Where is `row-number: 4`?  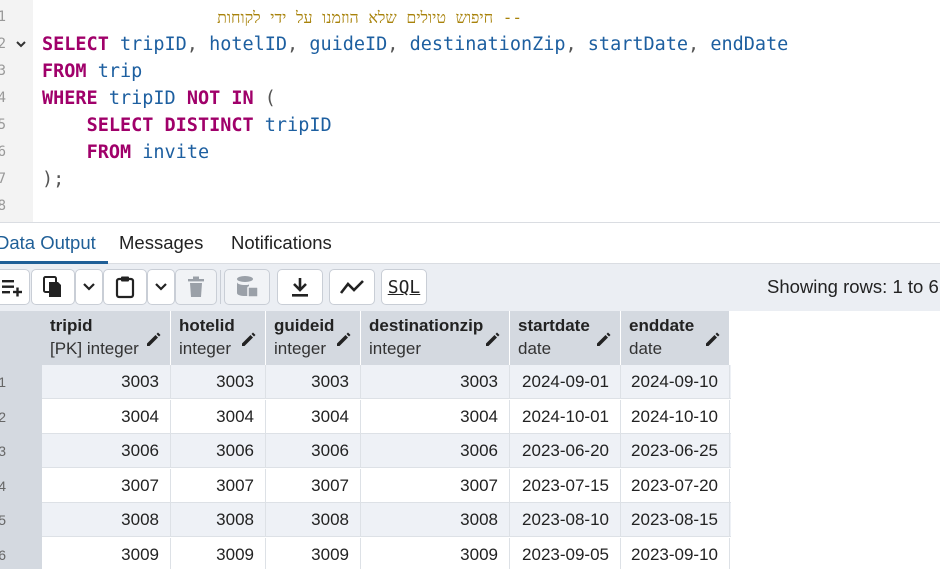 row-number: 4 is located at coordinates (3, 486).